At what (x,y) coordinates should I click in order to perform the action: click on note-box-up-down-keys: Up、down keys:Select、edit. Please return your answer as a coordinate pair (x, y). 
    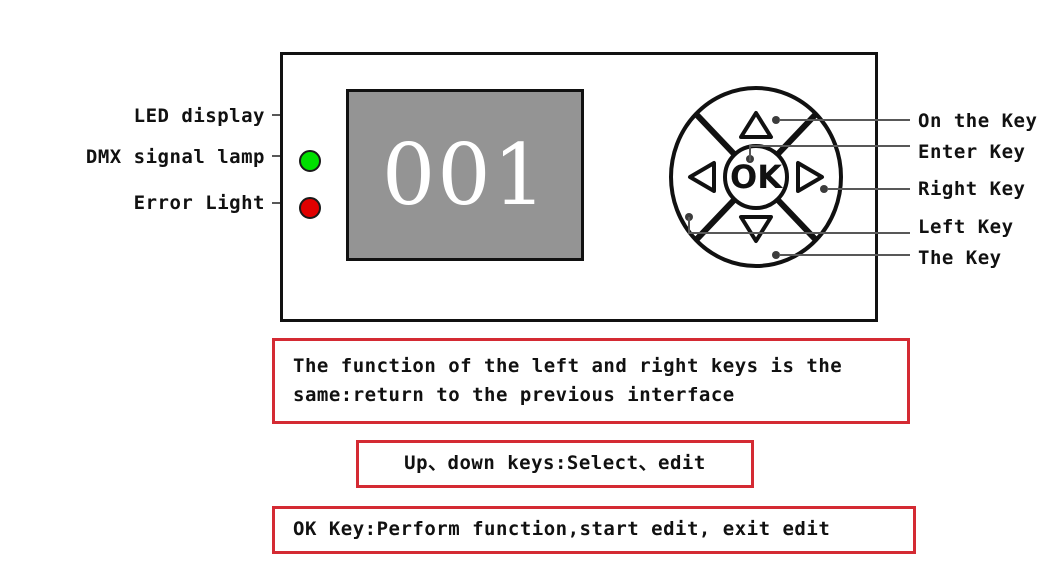
    Looking at the image, I should click on (555, 464).